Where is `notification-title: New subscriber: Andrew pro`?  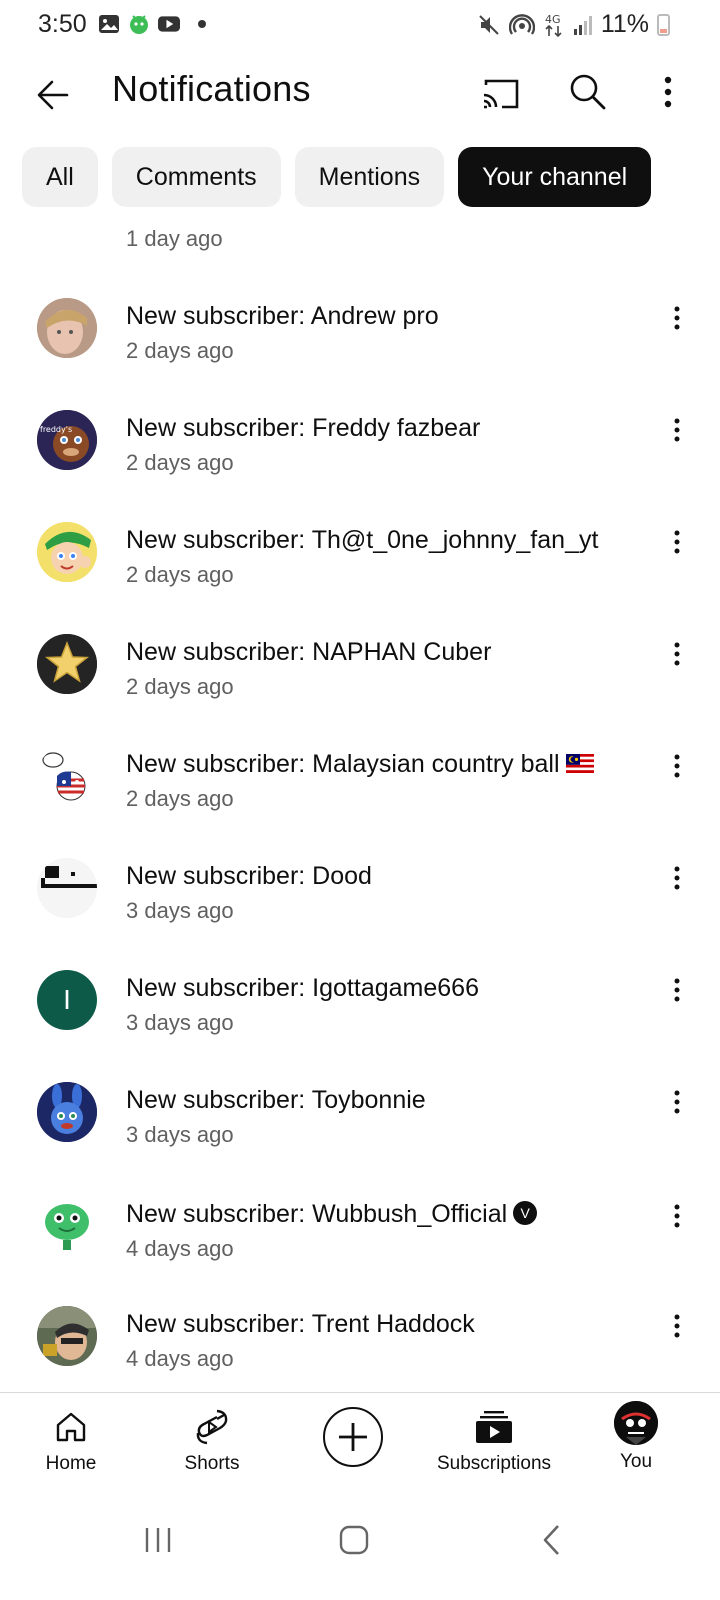
notification-title: New subscriber: Andrew pro is located at coordinates (282, 316).